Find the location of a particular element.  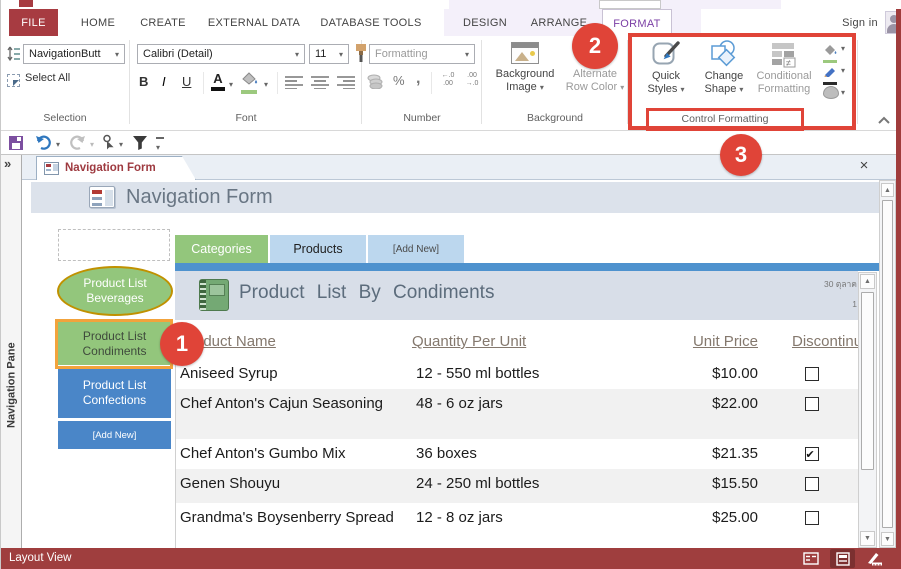

annotation-step-3: 3 is located at coordinates (741, 155).